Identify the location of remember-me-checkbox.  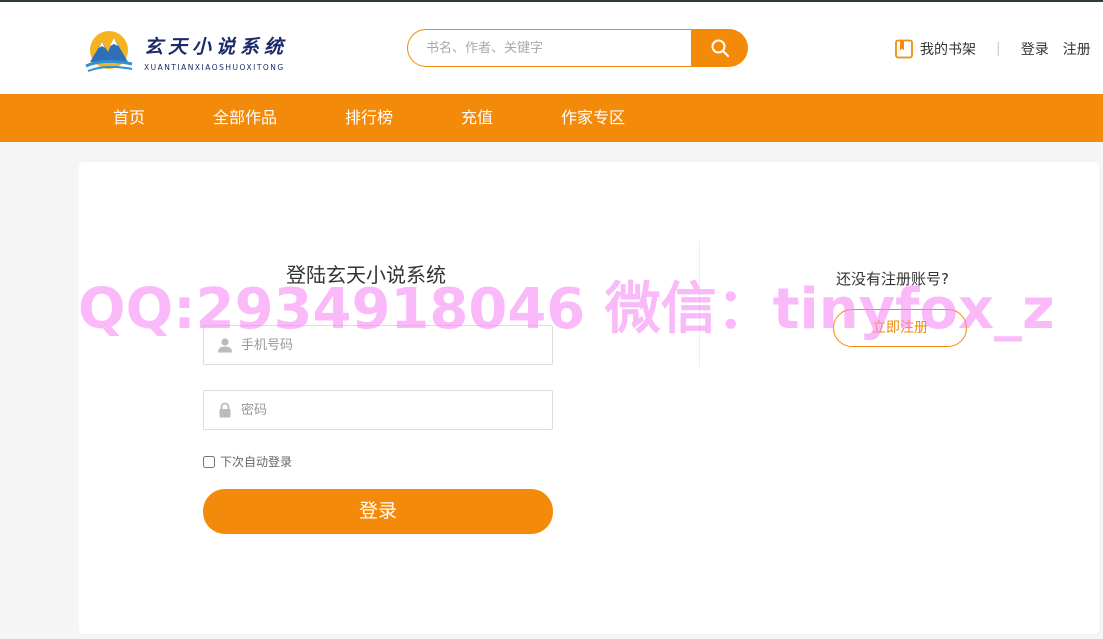
(209, 461).